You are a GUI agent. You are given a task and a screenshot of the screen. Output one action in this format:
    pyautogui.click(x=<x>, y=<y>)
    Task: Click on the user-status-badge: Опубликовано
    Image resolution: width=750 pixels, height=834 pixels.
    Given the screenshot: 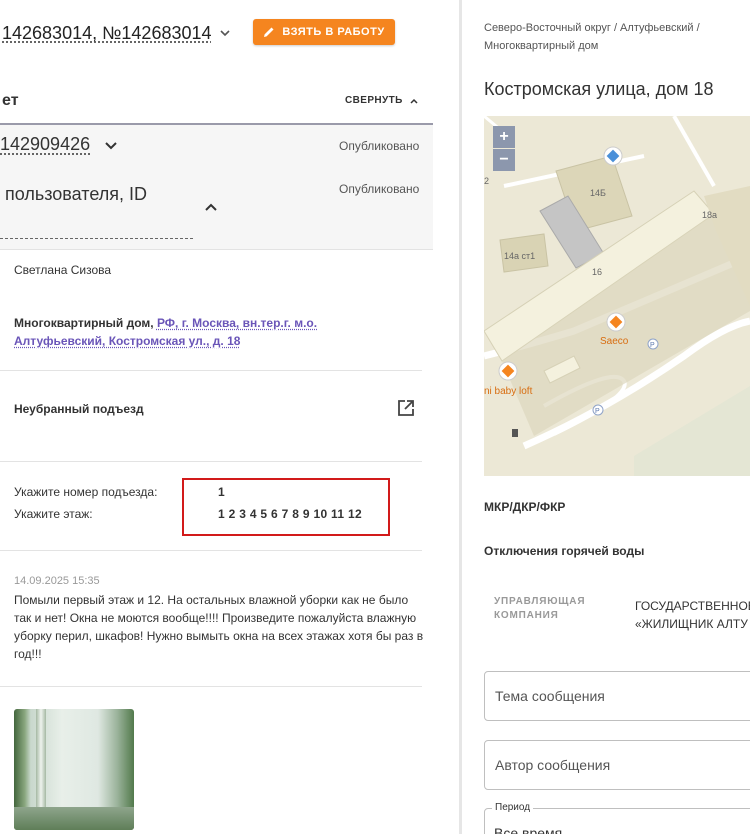 What is the action you would take?
    pyautogui.click(x=379, y=189)
    